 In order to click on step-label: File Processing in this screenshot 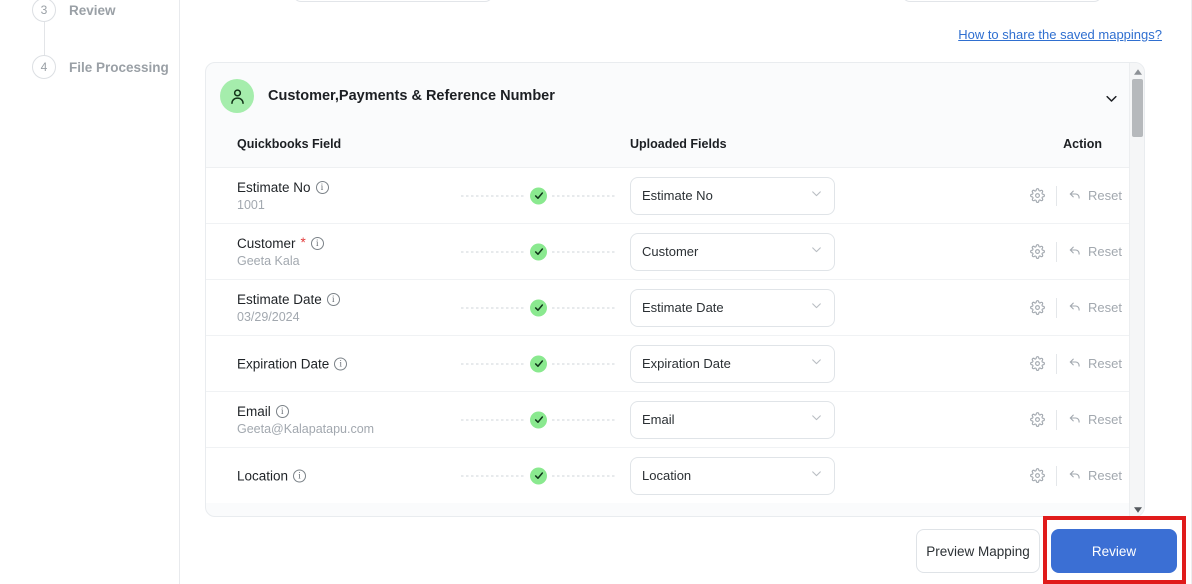, I will do `click(119, 67)`.